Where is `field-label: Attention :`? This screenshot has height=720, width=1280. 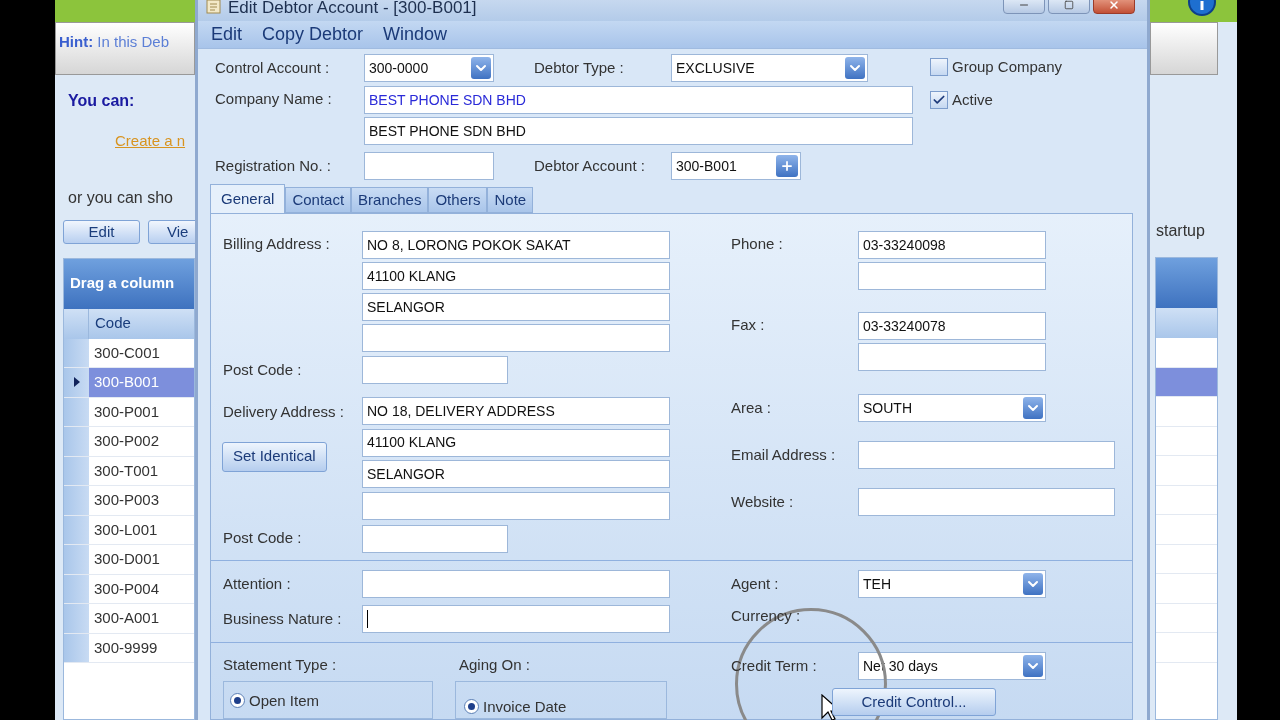 field-label: Attention : is located at coordinates (257, 583).